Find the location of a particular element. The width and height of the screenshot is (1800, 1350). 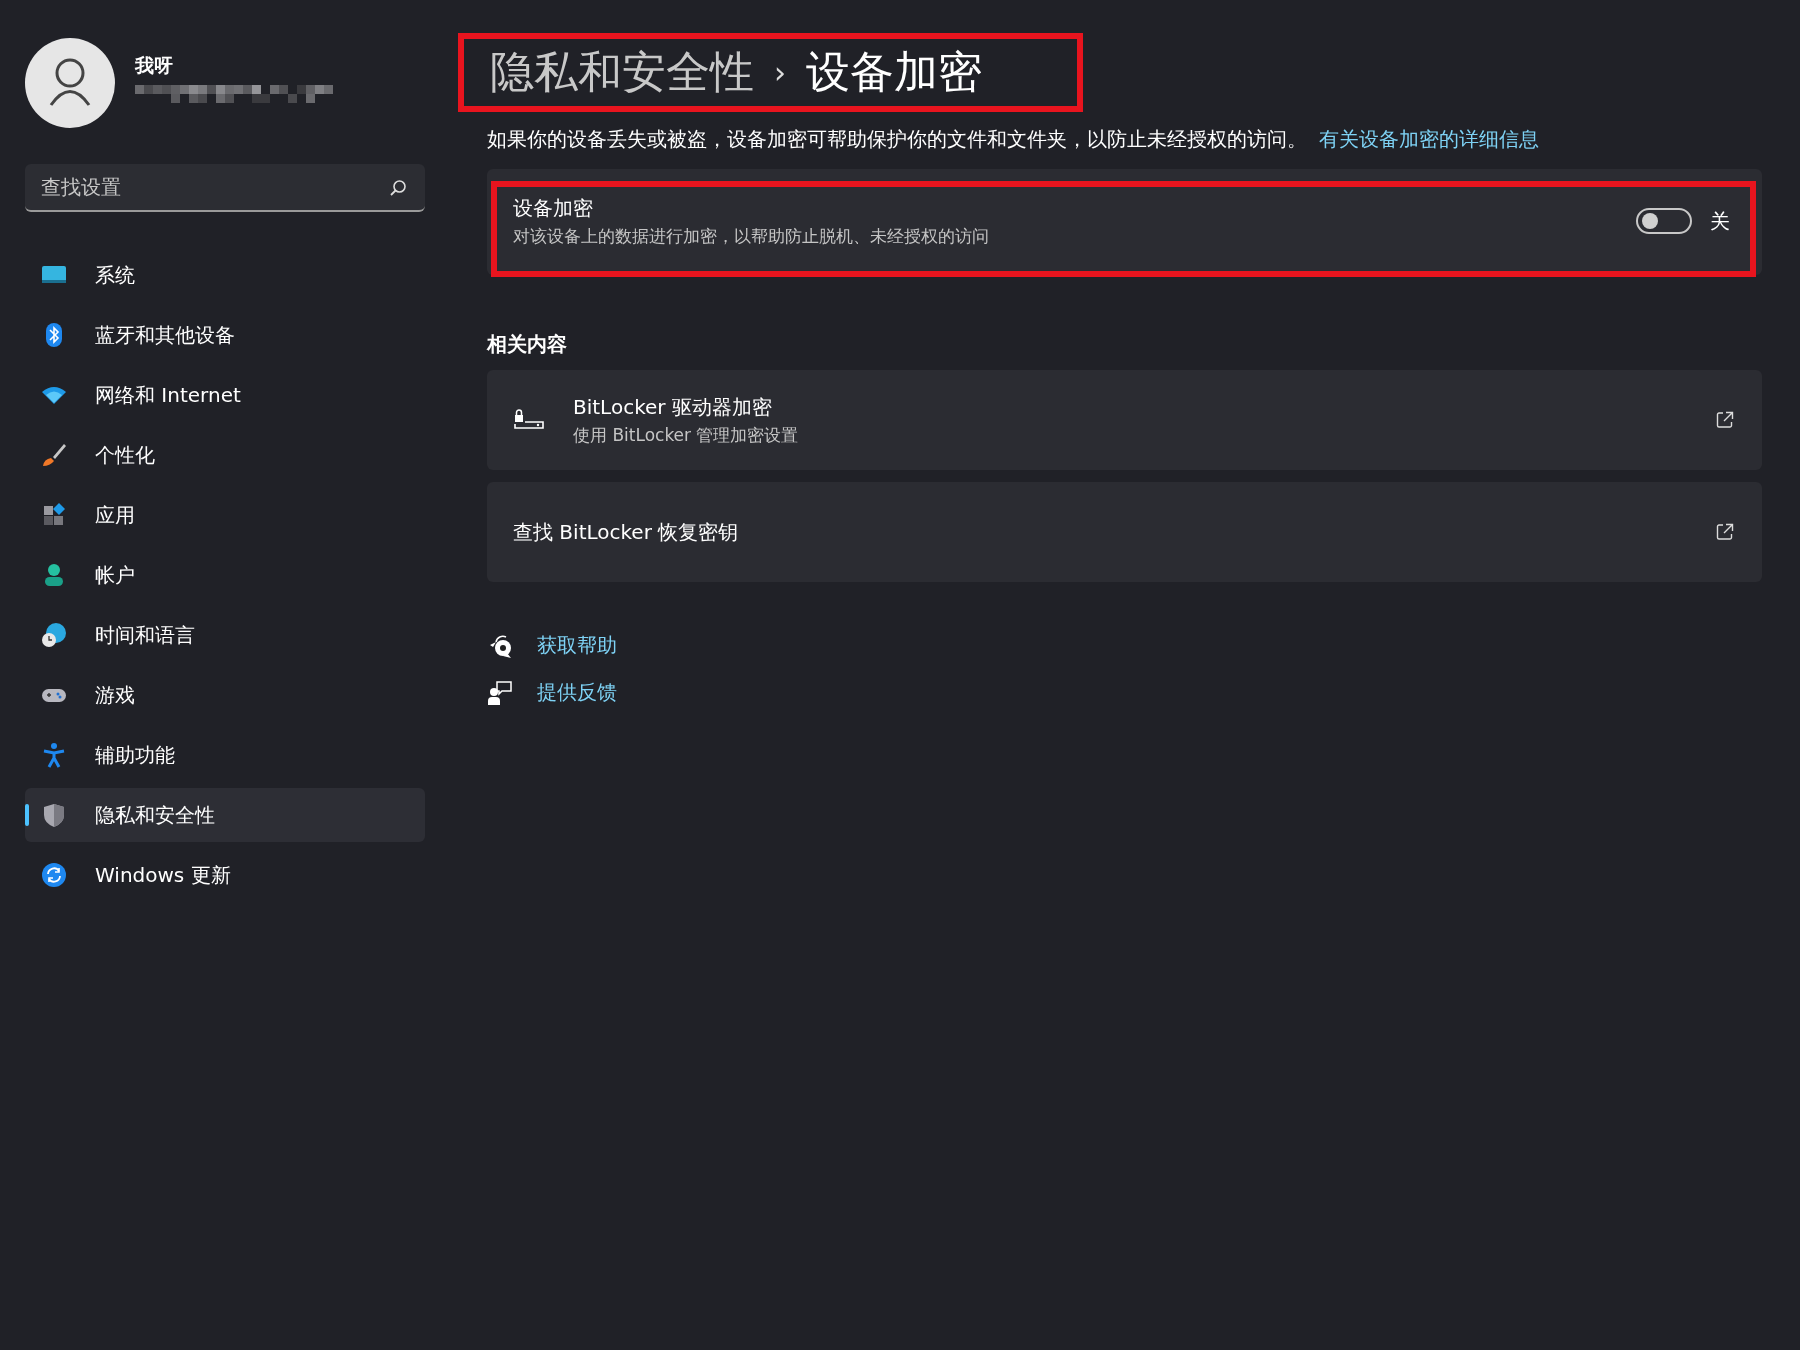

update-icon is located at coordinates (54, 875).